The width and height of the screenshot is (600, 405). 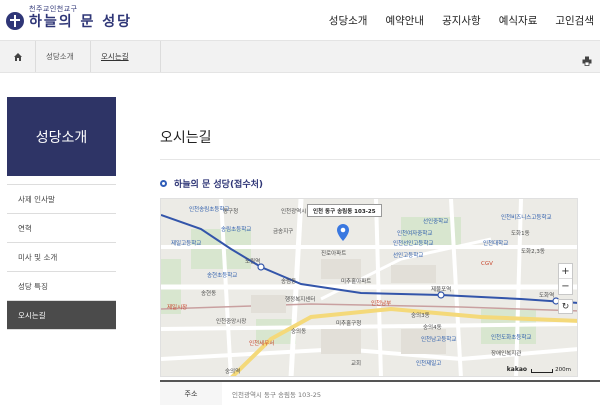 What do you see at coordinates (496, 244) in the screenshot?
I see `map-place-label: 인천대학교` at bounding box center [496, 244].